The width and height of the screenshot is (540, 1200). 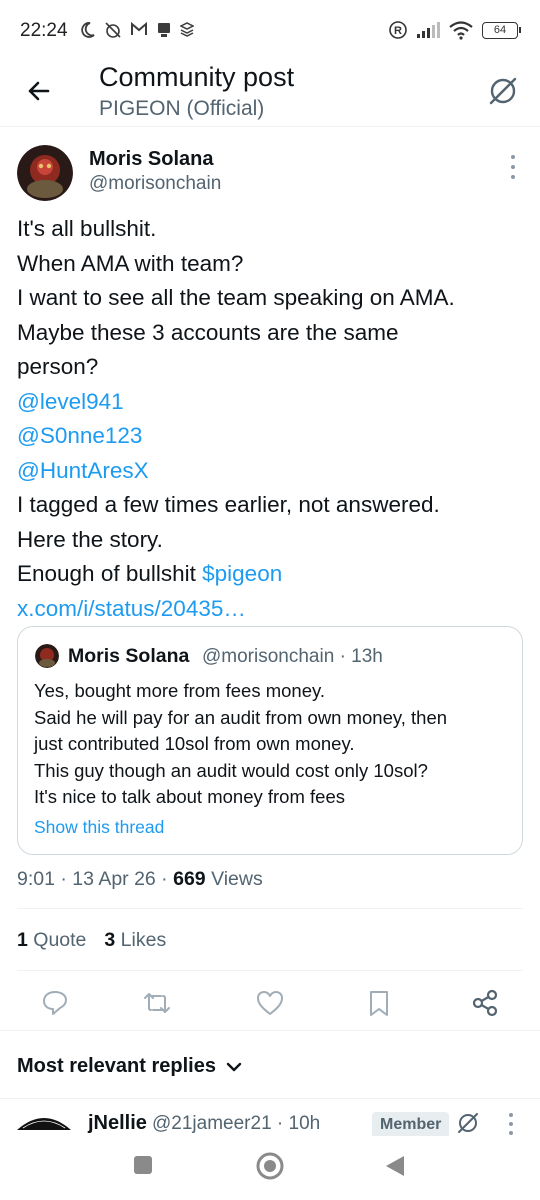 I want to click on actions-divider, so click(x=270, y=1030).